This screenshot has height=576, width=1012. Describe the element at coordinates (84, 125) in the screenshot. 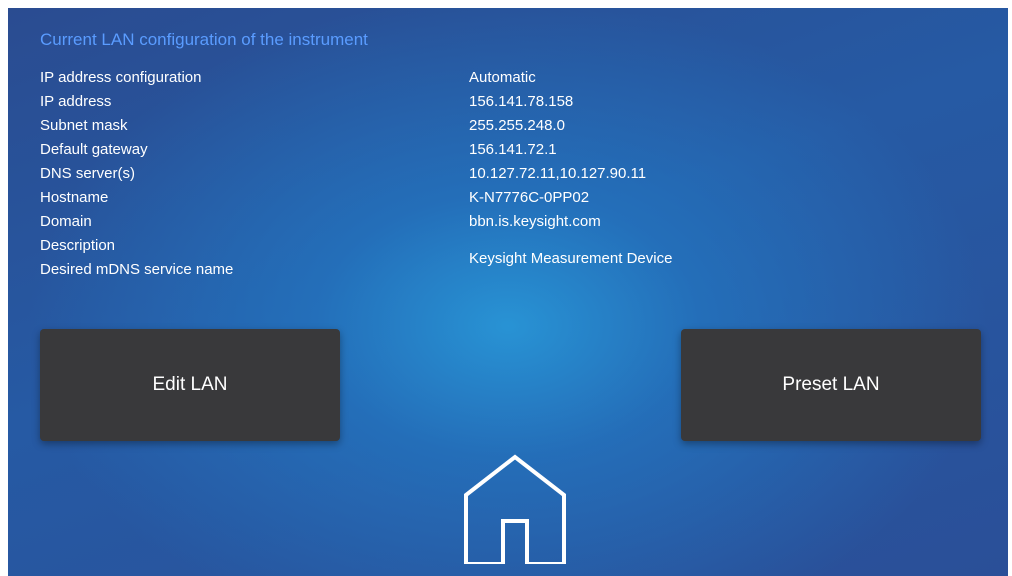

I see `label-subnet-mask: Subnet mask` at that location.